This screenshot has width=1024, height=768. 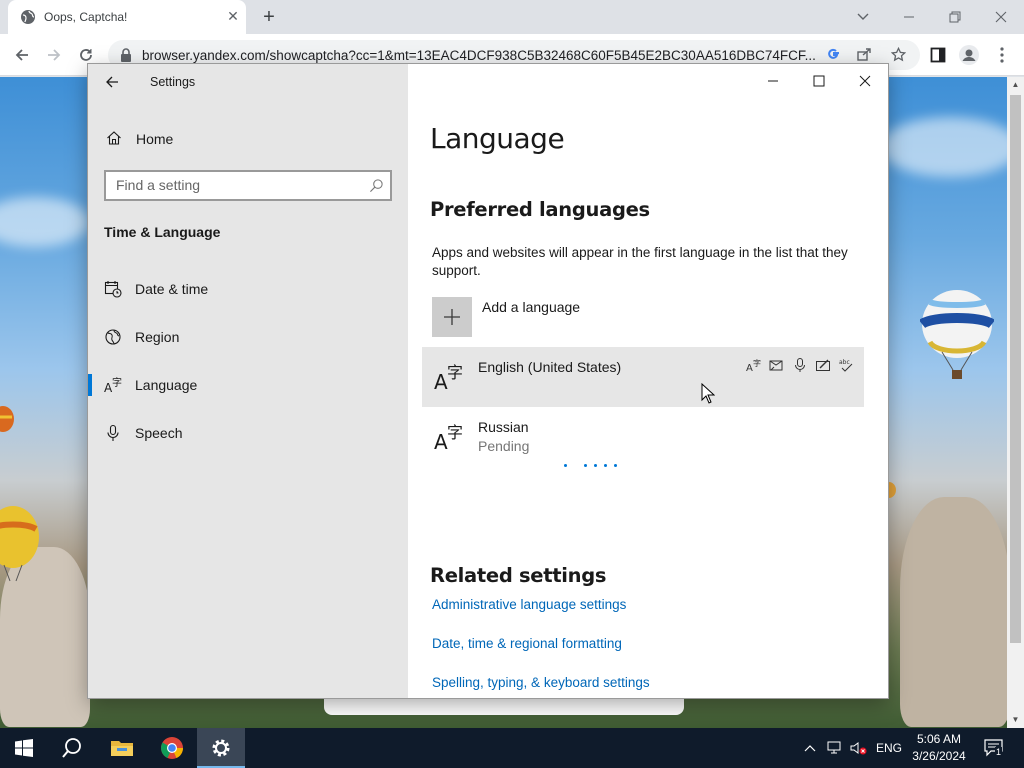 I want to click on file-explorer-button, so click(x=122, y=748).